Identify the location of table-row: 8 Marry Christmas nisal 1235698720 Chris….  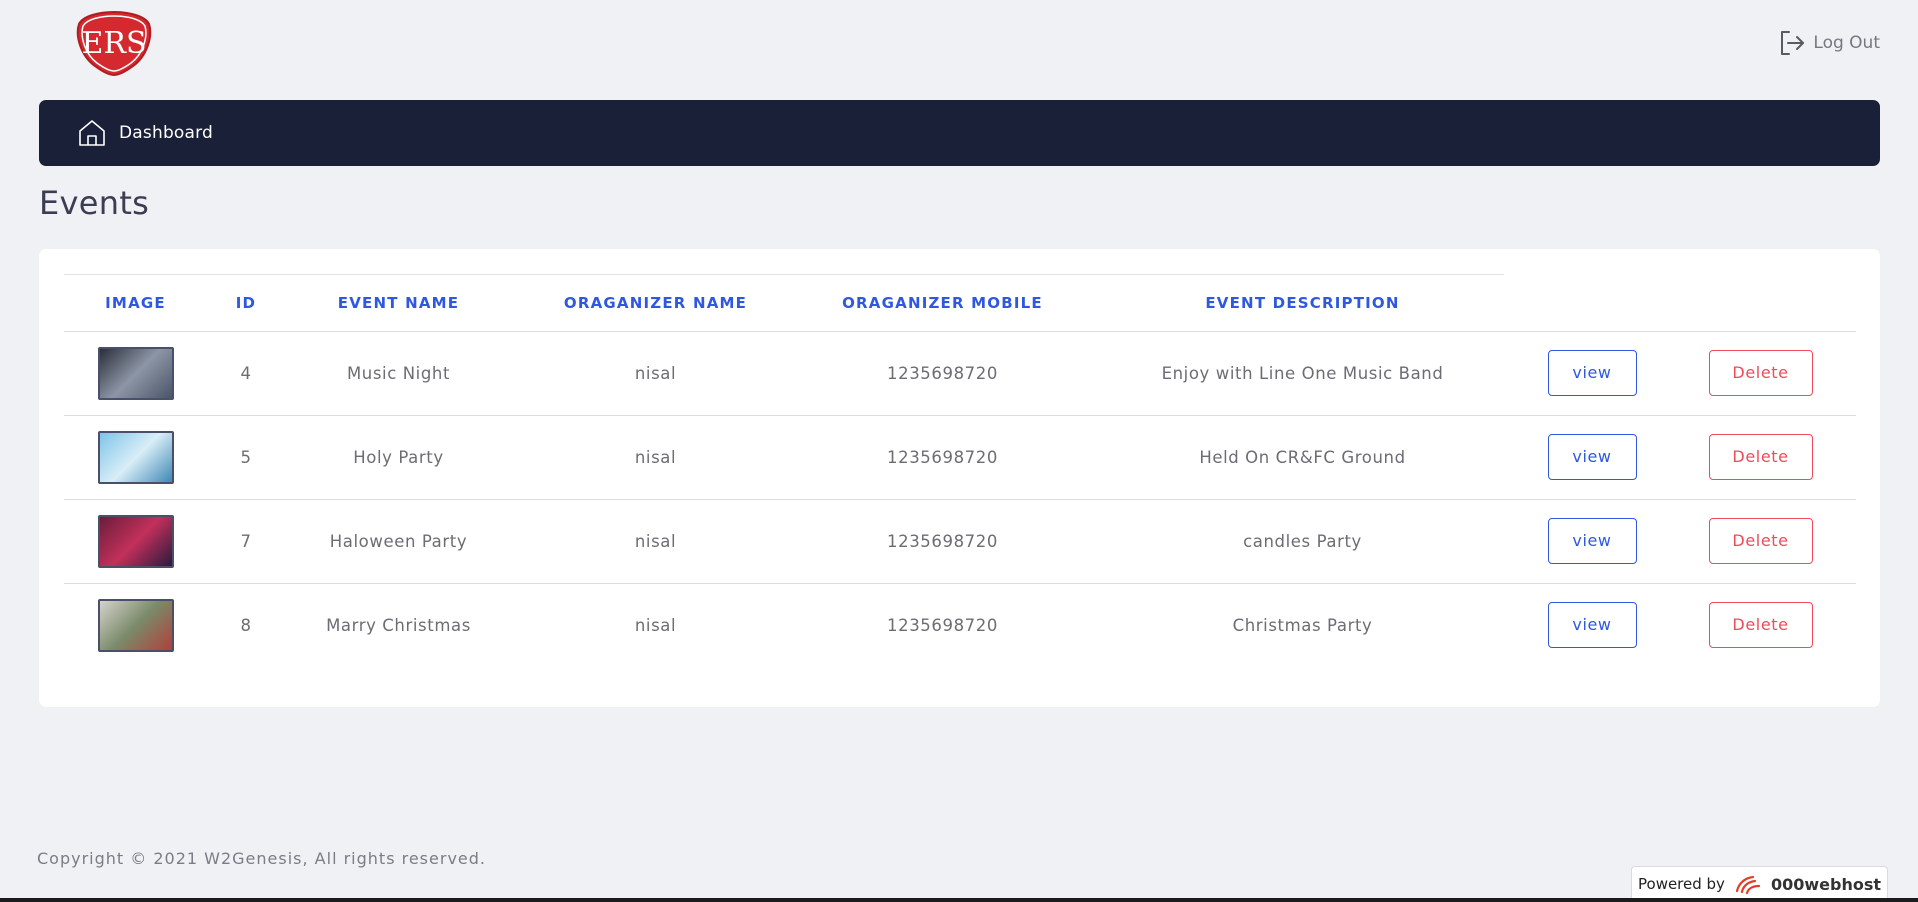
(960, 624).